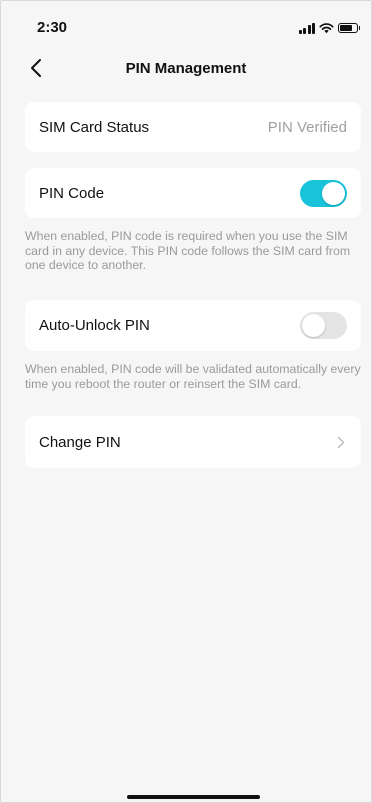 Image resolution: width=372 pixels, height=803 pixels. I want to click on pin-code-card: PIN Code, so click(193, 193).